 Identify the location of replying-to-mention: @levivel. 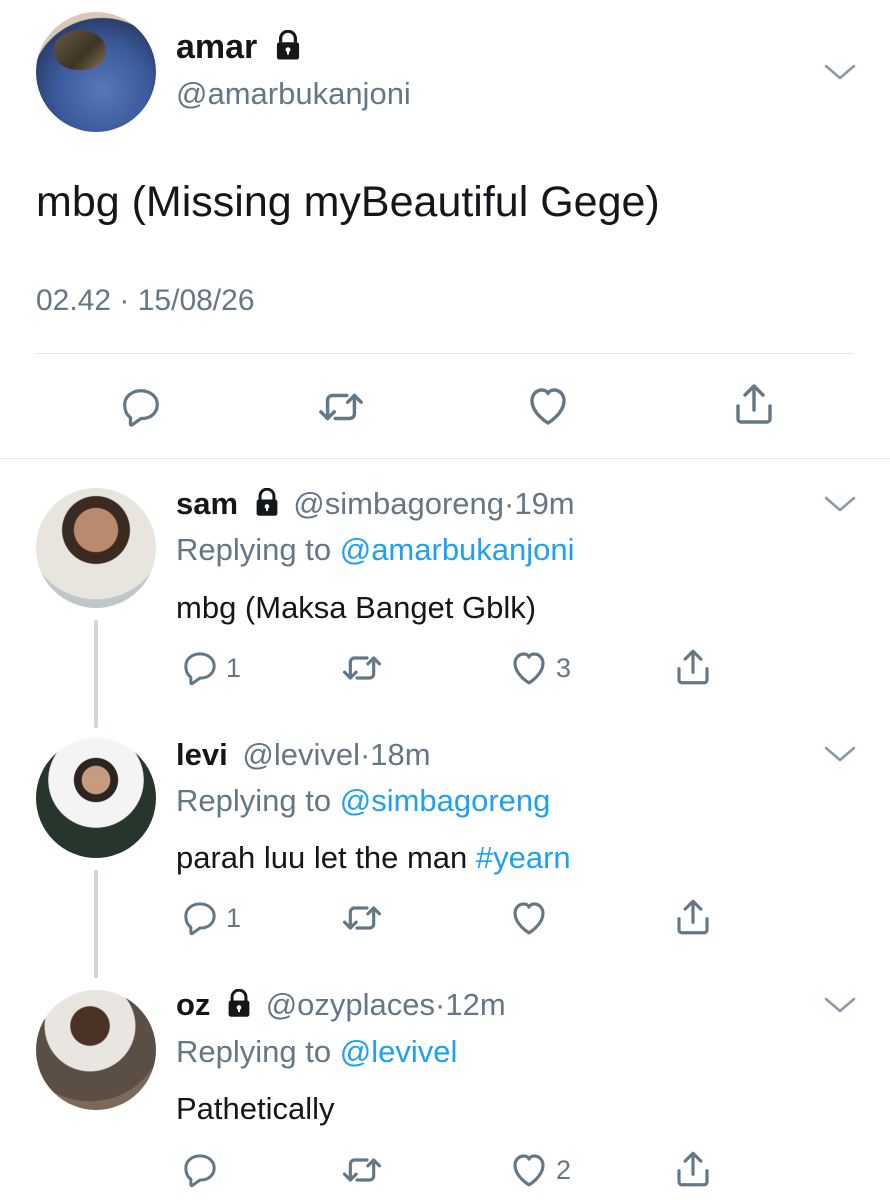
(399, 1051).